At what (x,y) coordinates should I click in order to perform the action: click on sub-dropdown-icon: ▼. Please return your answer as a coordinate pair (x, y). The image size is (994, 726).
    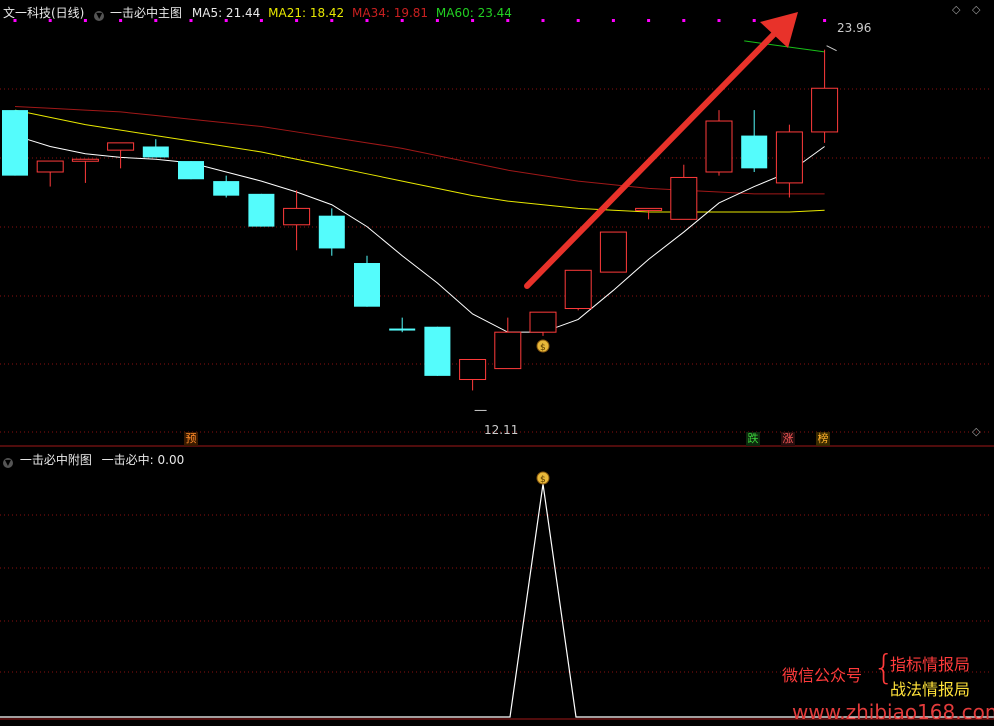
    Looking at the image, I should click on (8, 463).